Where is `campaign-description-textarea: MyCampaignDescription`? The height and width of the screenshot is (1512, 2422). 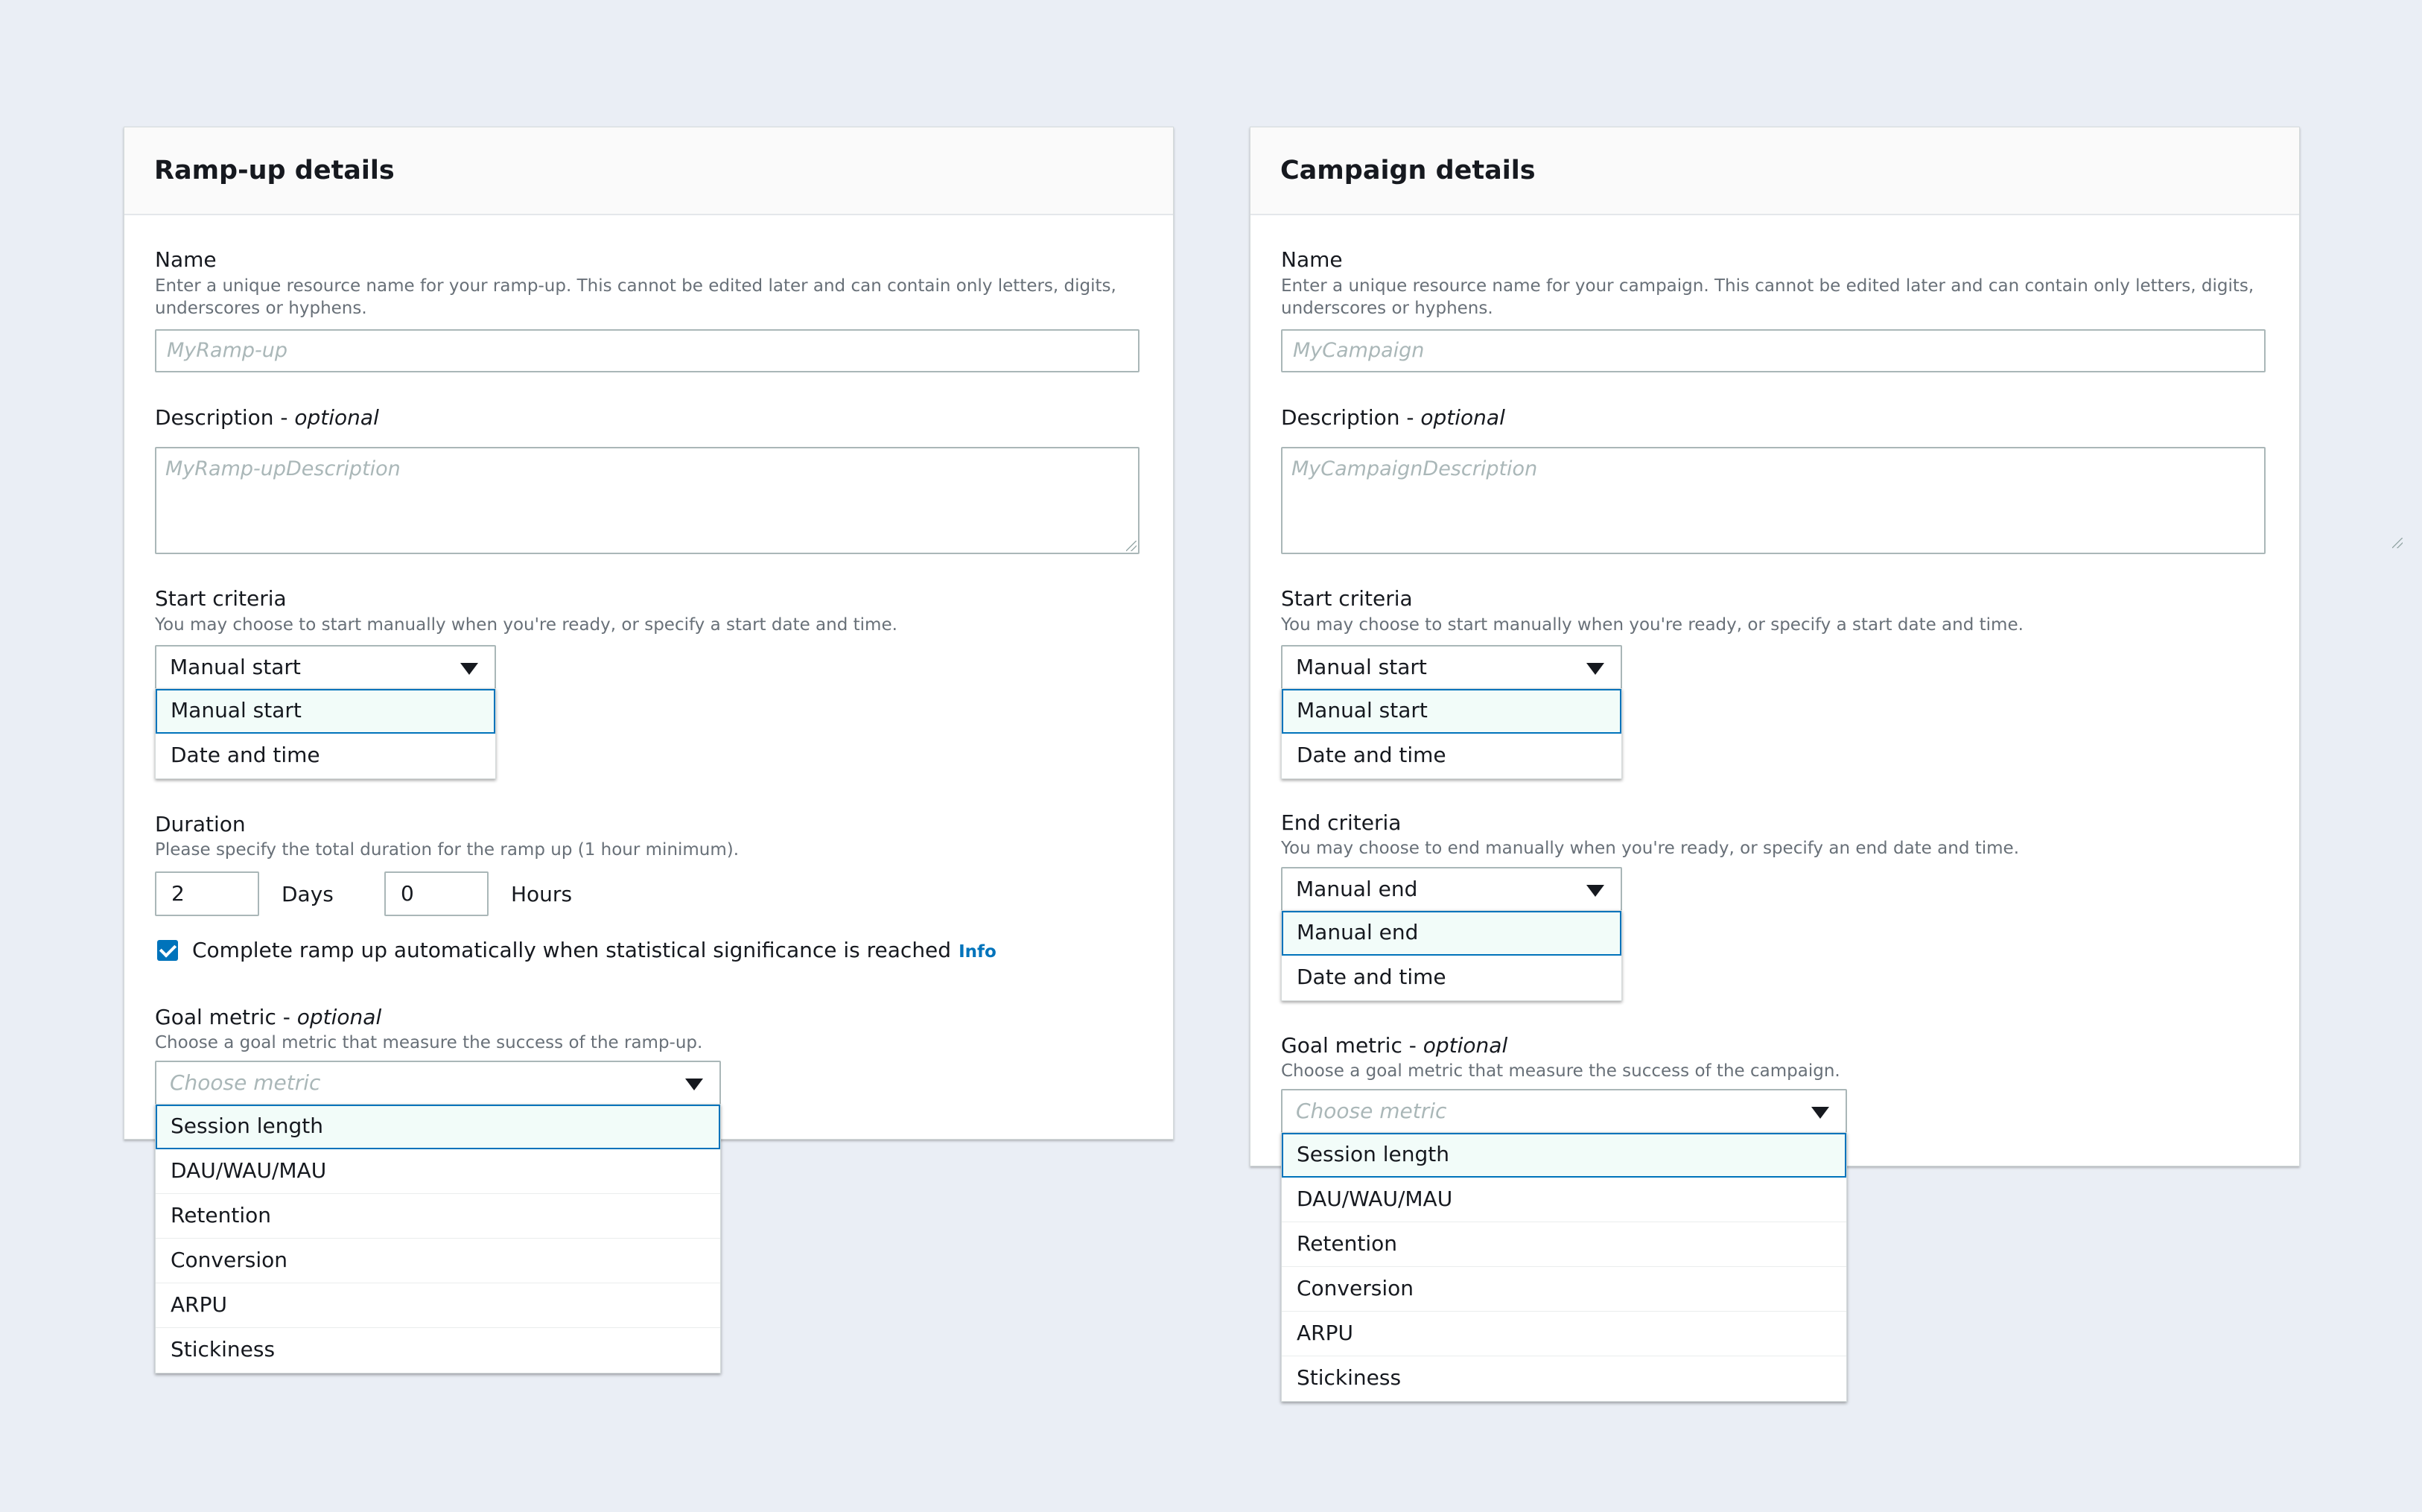
campaign-description-textarea: MyCampaignDescription is located at coordinates (1773, 501).